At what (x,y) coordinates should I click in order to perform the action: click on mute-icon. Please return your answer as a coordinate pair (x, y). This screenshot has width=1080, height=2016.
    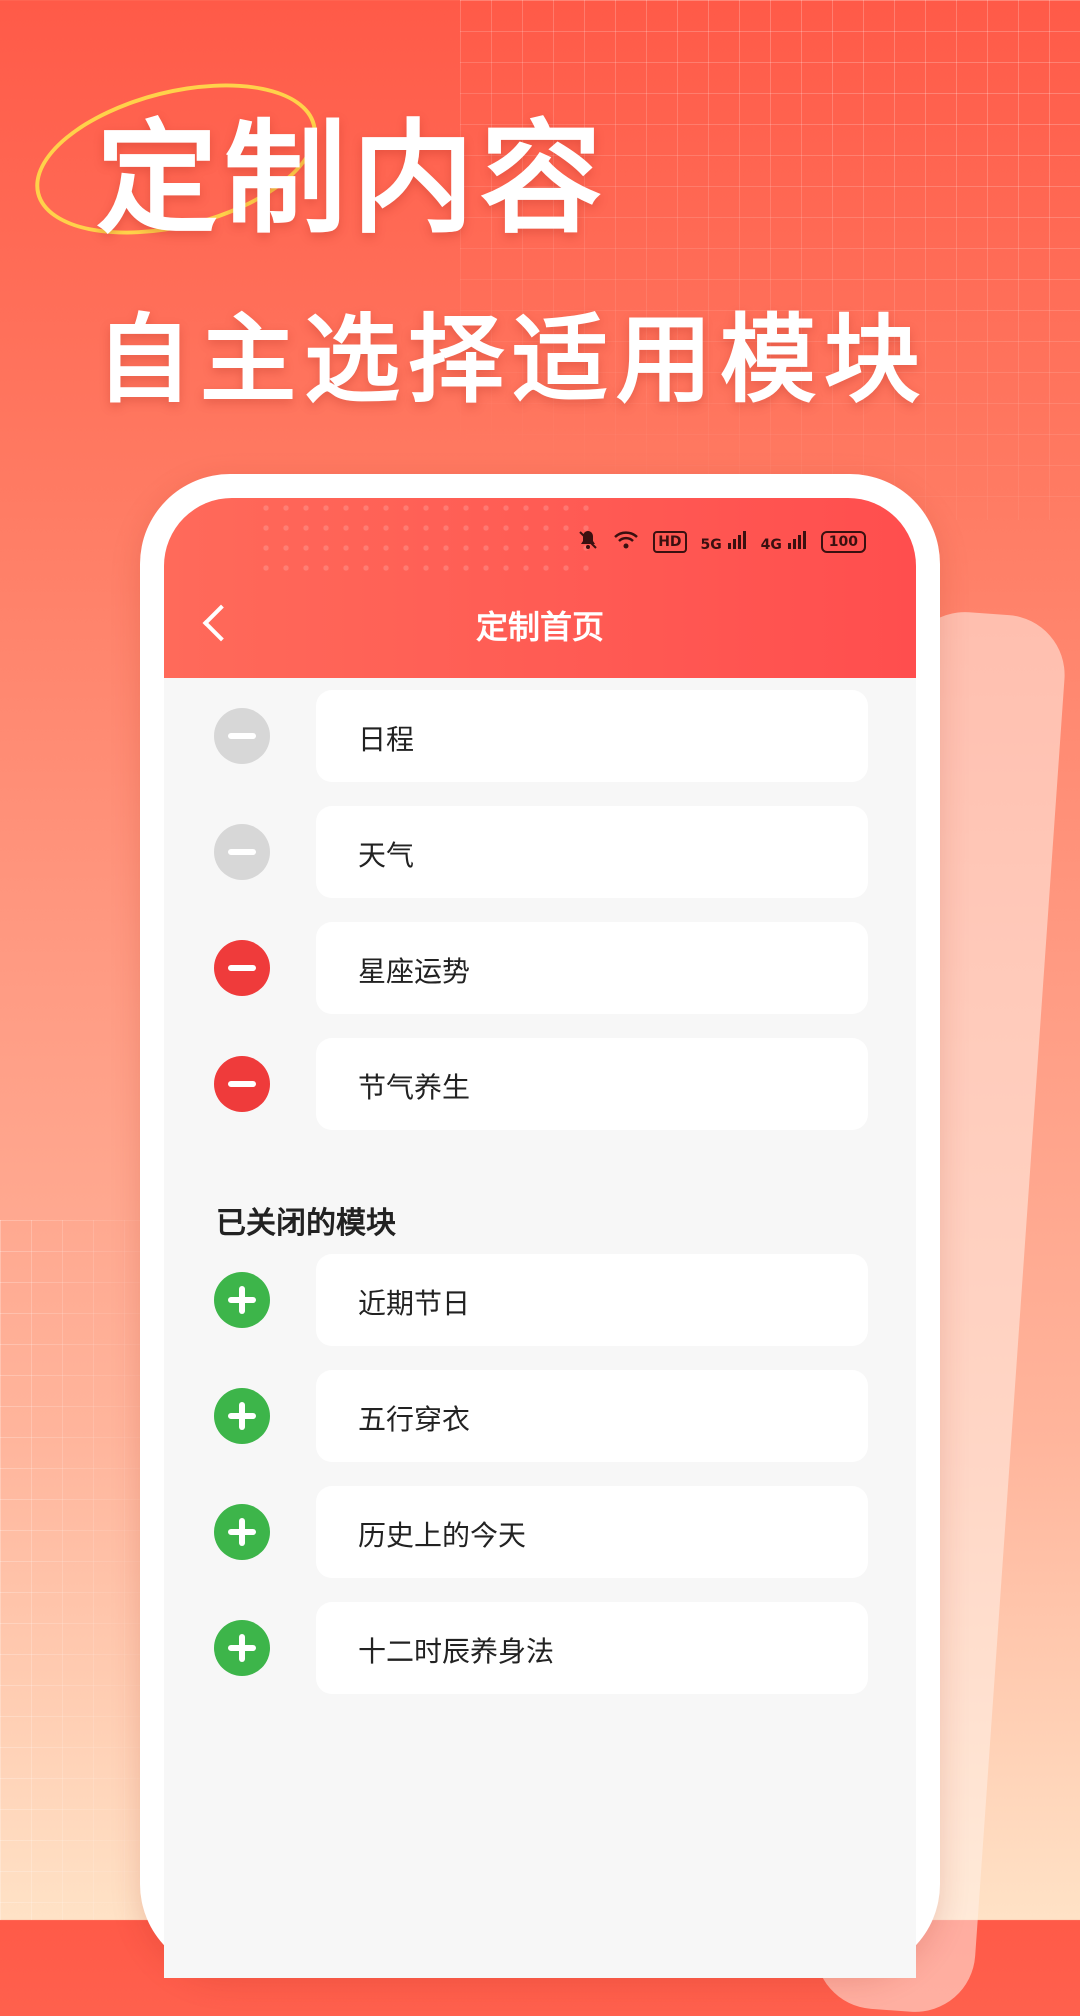
    Looking at the image, I should click on (588, 542).